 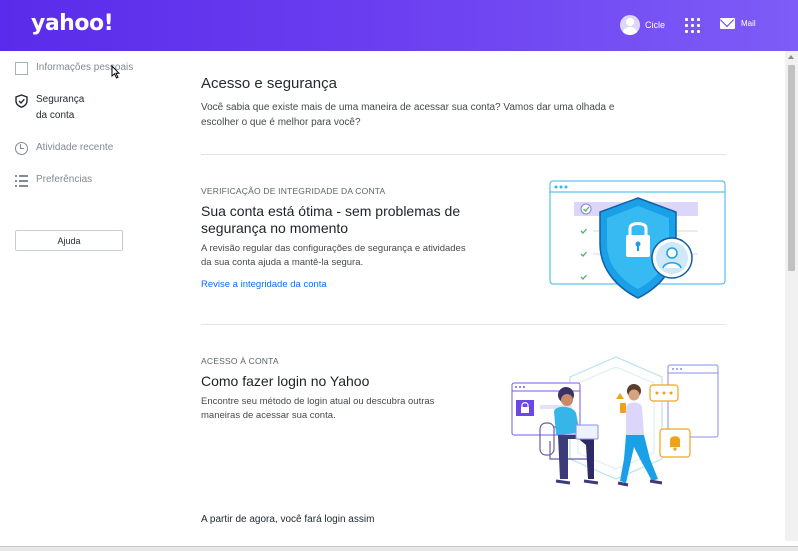 I want to click on sidebar-item-label: Segurança, so click(x=60, y=99).